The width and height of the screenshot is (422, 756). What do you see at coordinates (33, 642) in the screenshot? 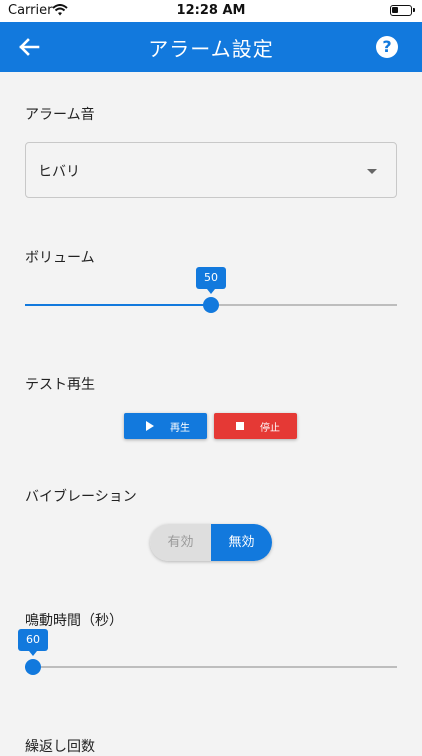
I see `ring-duration-value-badge: 60` at bounding box center [33, 642].